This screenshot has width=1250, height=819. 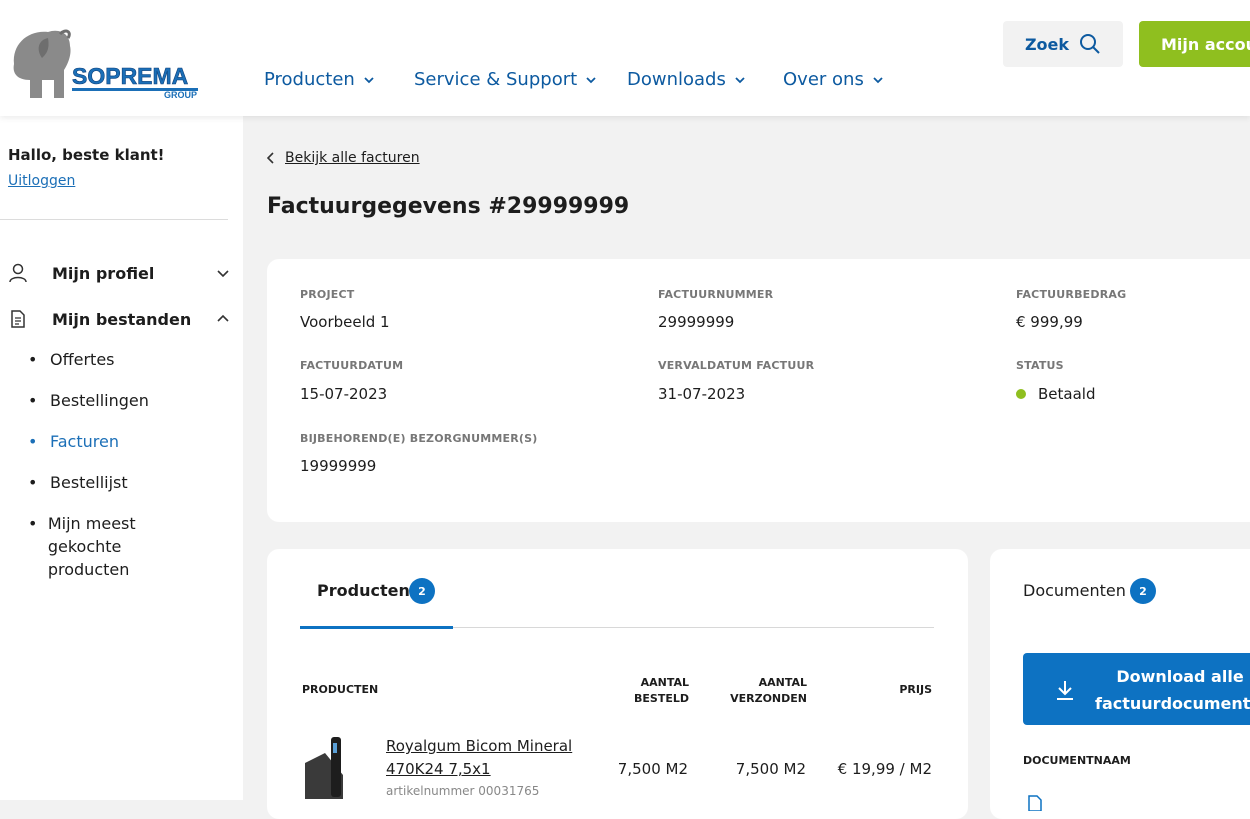 What do you see at coordinates (422, 591) in the screenshot?
I see `products-count-badge: 2` at bounding box center [422, 591].